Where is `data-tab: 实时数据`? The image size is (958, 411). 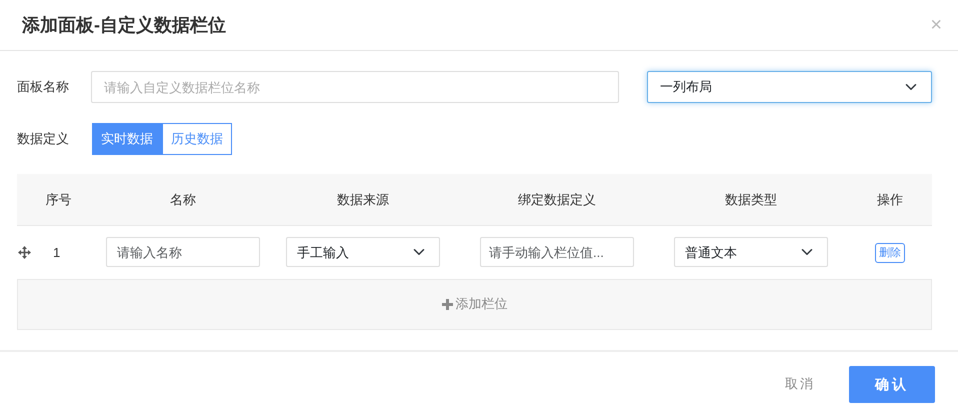 data-tab: 实时数据 is located at coordinates (127, 138).